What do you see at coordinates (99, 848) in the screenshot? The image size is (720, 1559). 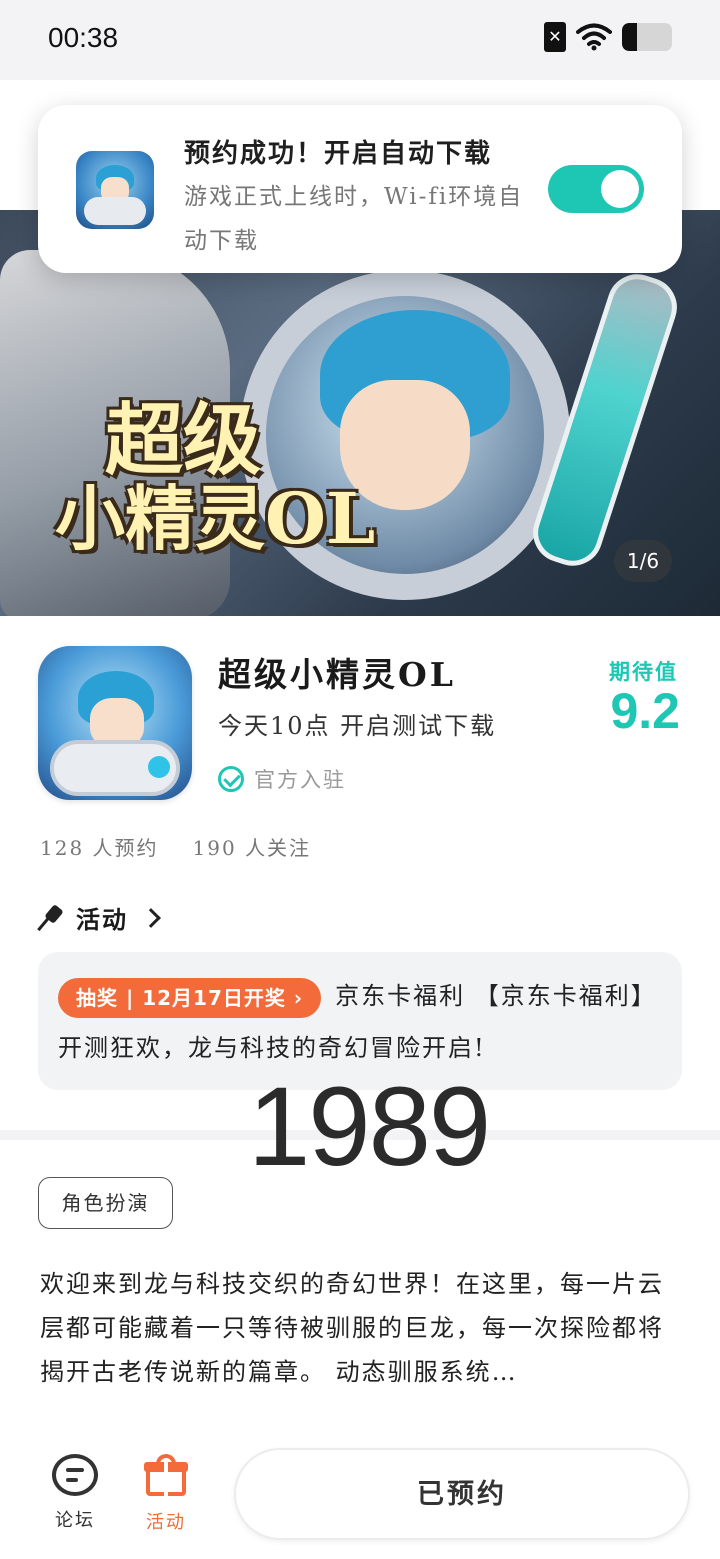 I see `reservation-count: 128 人预约` at bounding box center [99, 848].